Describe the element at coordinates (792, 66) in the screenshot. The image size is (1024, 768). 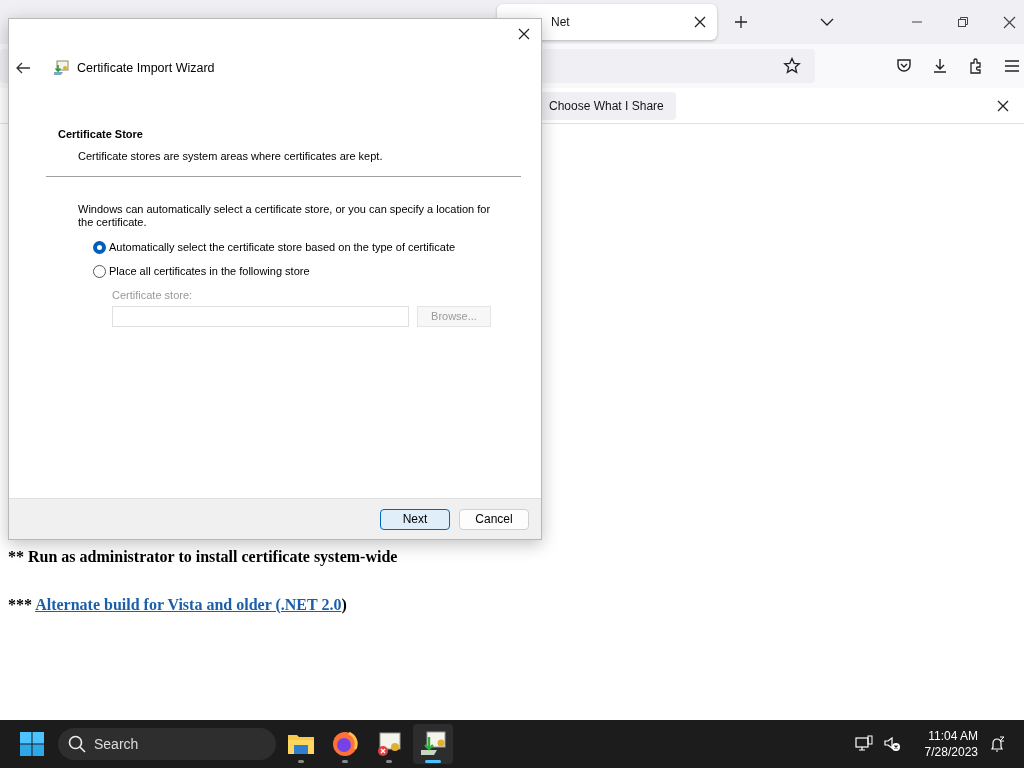
I see `star-icon` at that location.